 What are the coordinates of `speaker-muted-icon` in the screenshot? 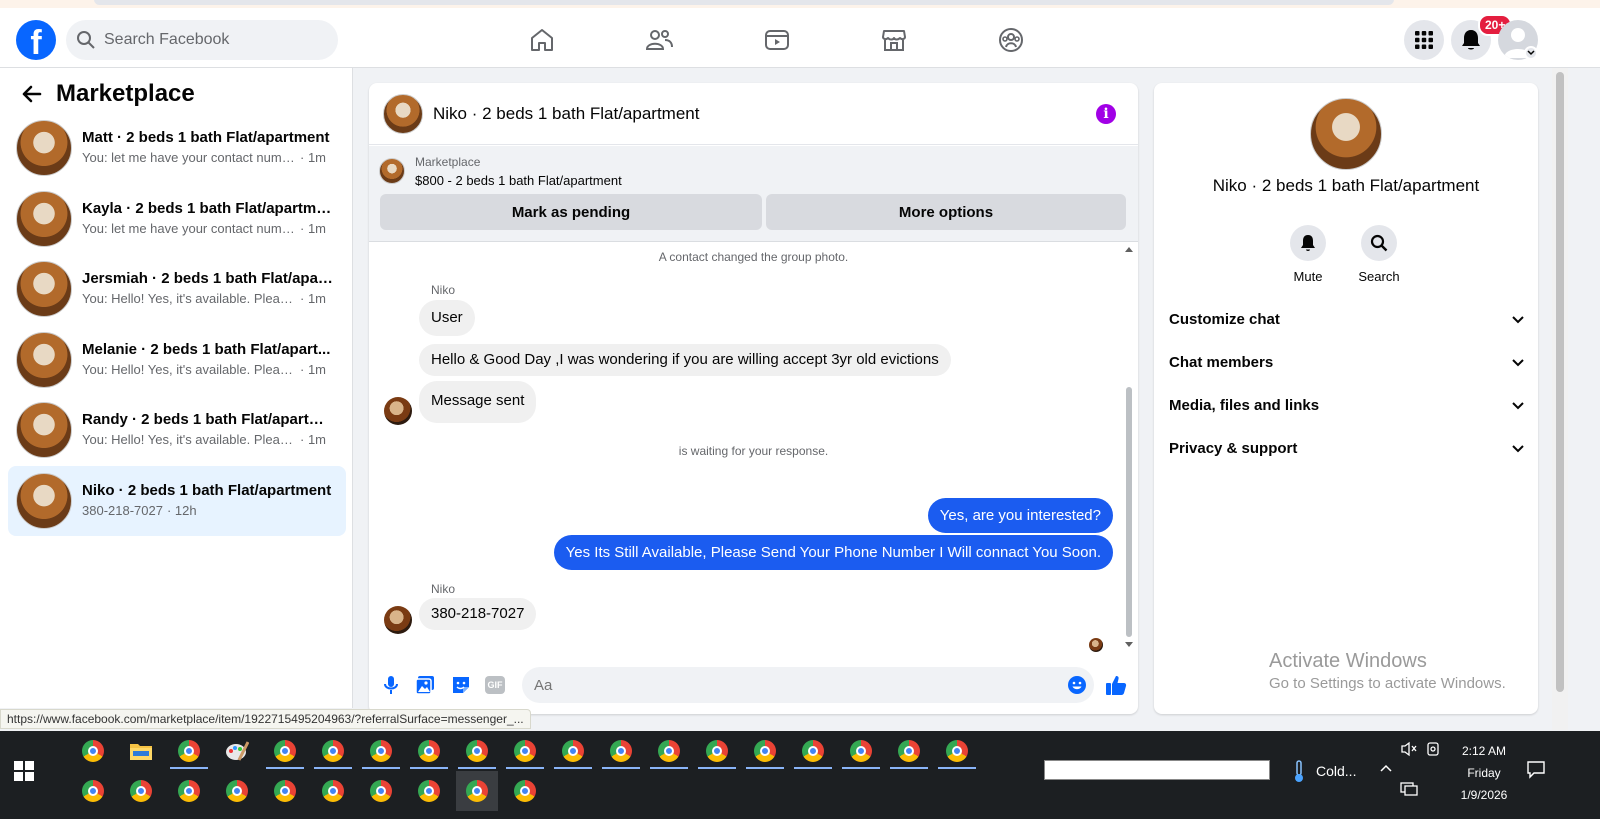 It's located at (1409, 749).